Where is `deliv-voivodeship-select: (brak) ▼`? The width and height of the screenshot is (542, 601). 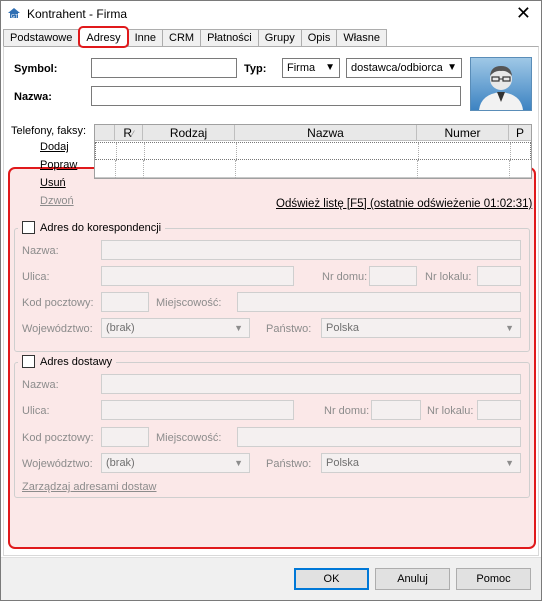 deliv-voivodeship-select: (brak) ▼ is located at coordinates (175, 463).